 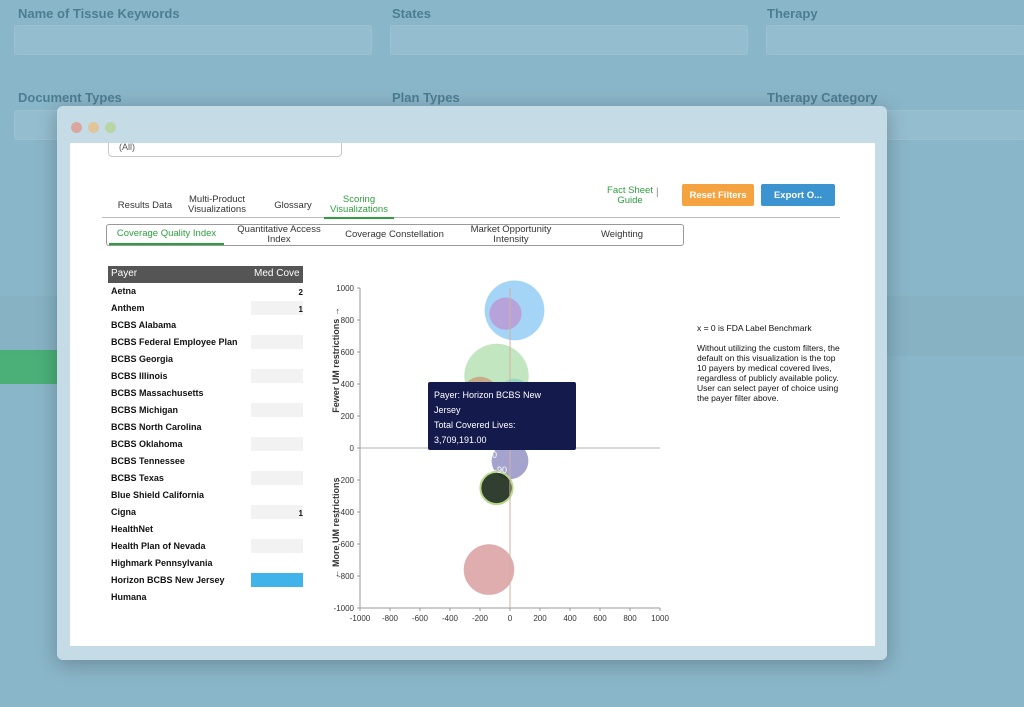 I want to click on window-controls, so click(x=96, y=129).